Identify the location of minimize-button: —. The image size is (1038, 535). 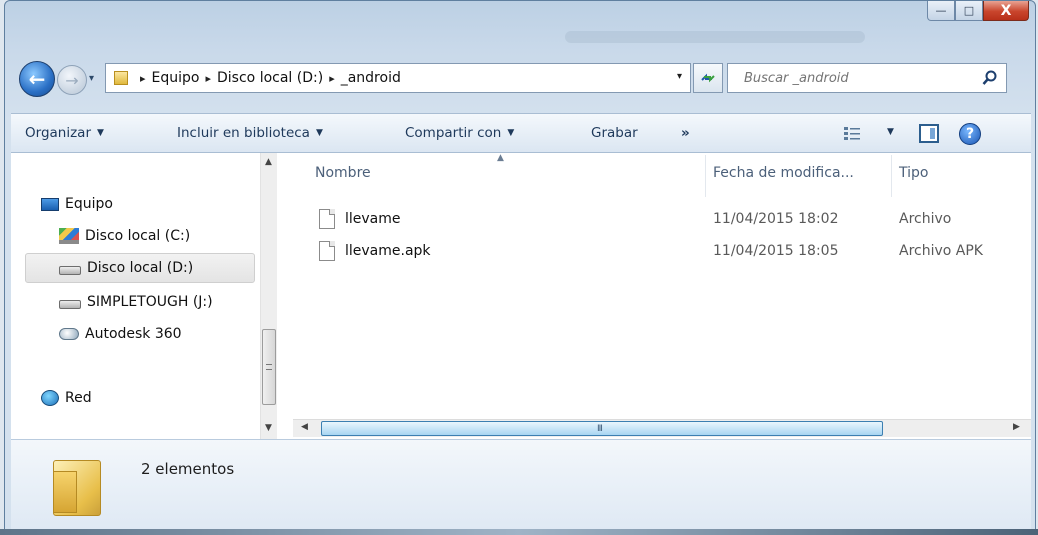
(941, 11).